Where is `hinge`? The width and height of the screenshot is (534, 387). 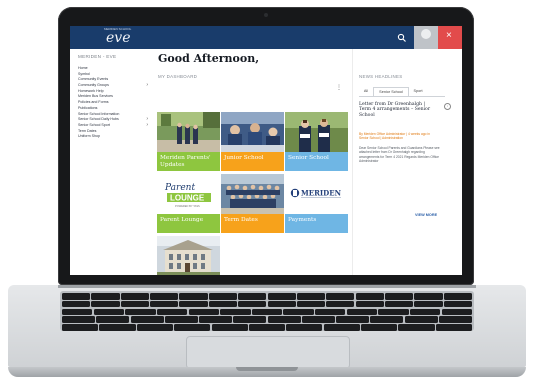 hinge is located at coordinates (267, 286).